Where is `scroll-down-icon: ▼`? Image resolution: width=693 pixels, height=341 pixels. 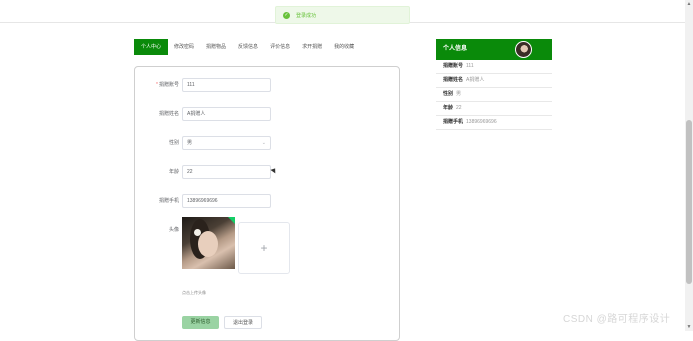 scroll-down-icon: ▼ is located at coordinates (689, 327).